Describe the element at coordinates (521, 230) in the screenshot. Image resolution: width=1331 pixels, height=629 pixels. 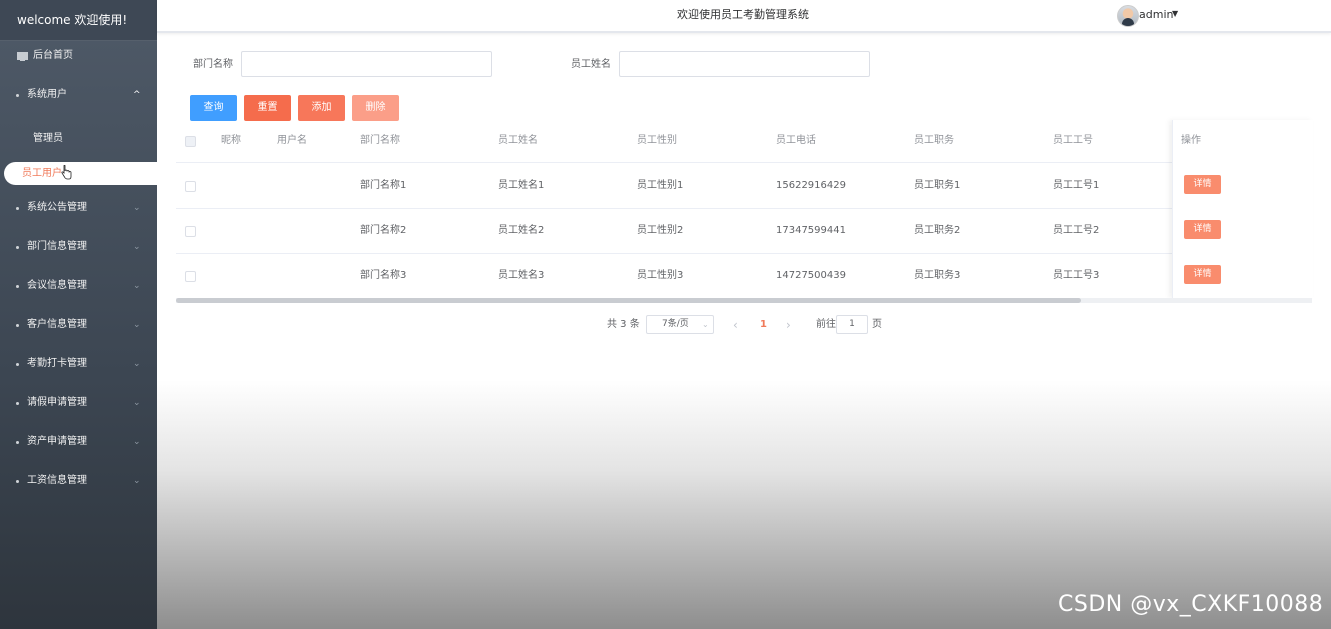
I see `name-cell: 员工姓名2` at that location.